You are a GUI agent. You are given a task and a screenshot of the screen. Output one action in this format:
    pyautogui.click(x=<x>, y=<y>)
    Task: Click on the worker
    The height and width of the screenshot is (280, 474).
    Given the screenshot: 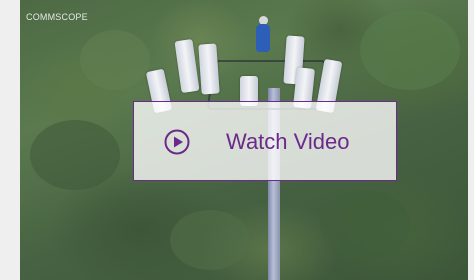 What is the action you would take?
    pyautogui.click(x=263, y=38)
    